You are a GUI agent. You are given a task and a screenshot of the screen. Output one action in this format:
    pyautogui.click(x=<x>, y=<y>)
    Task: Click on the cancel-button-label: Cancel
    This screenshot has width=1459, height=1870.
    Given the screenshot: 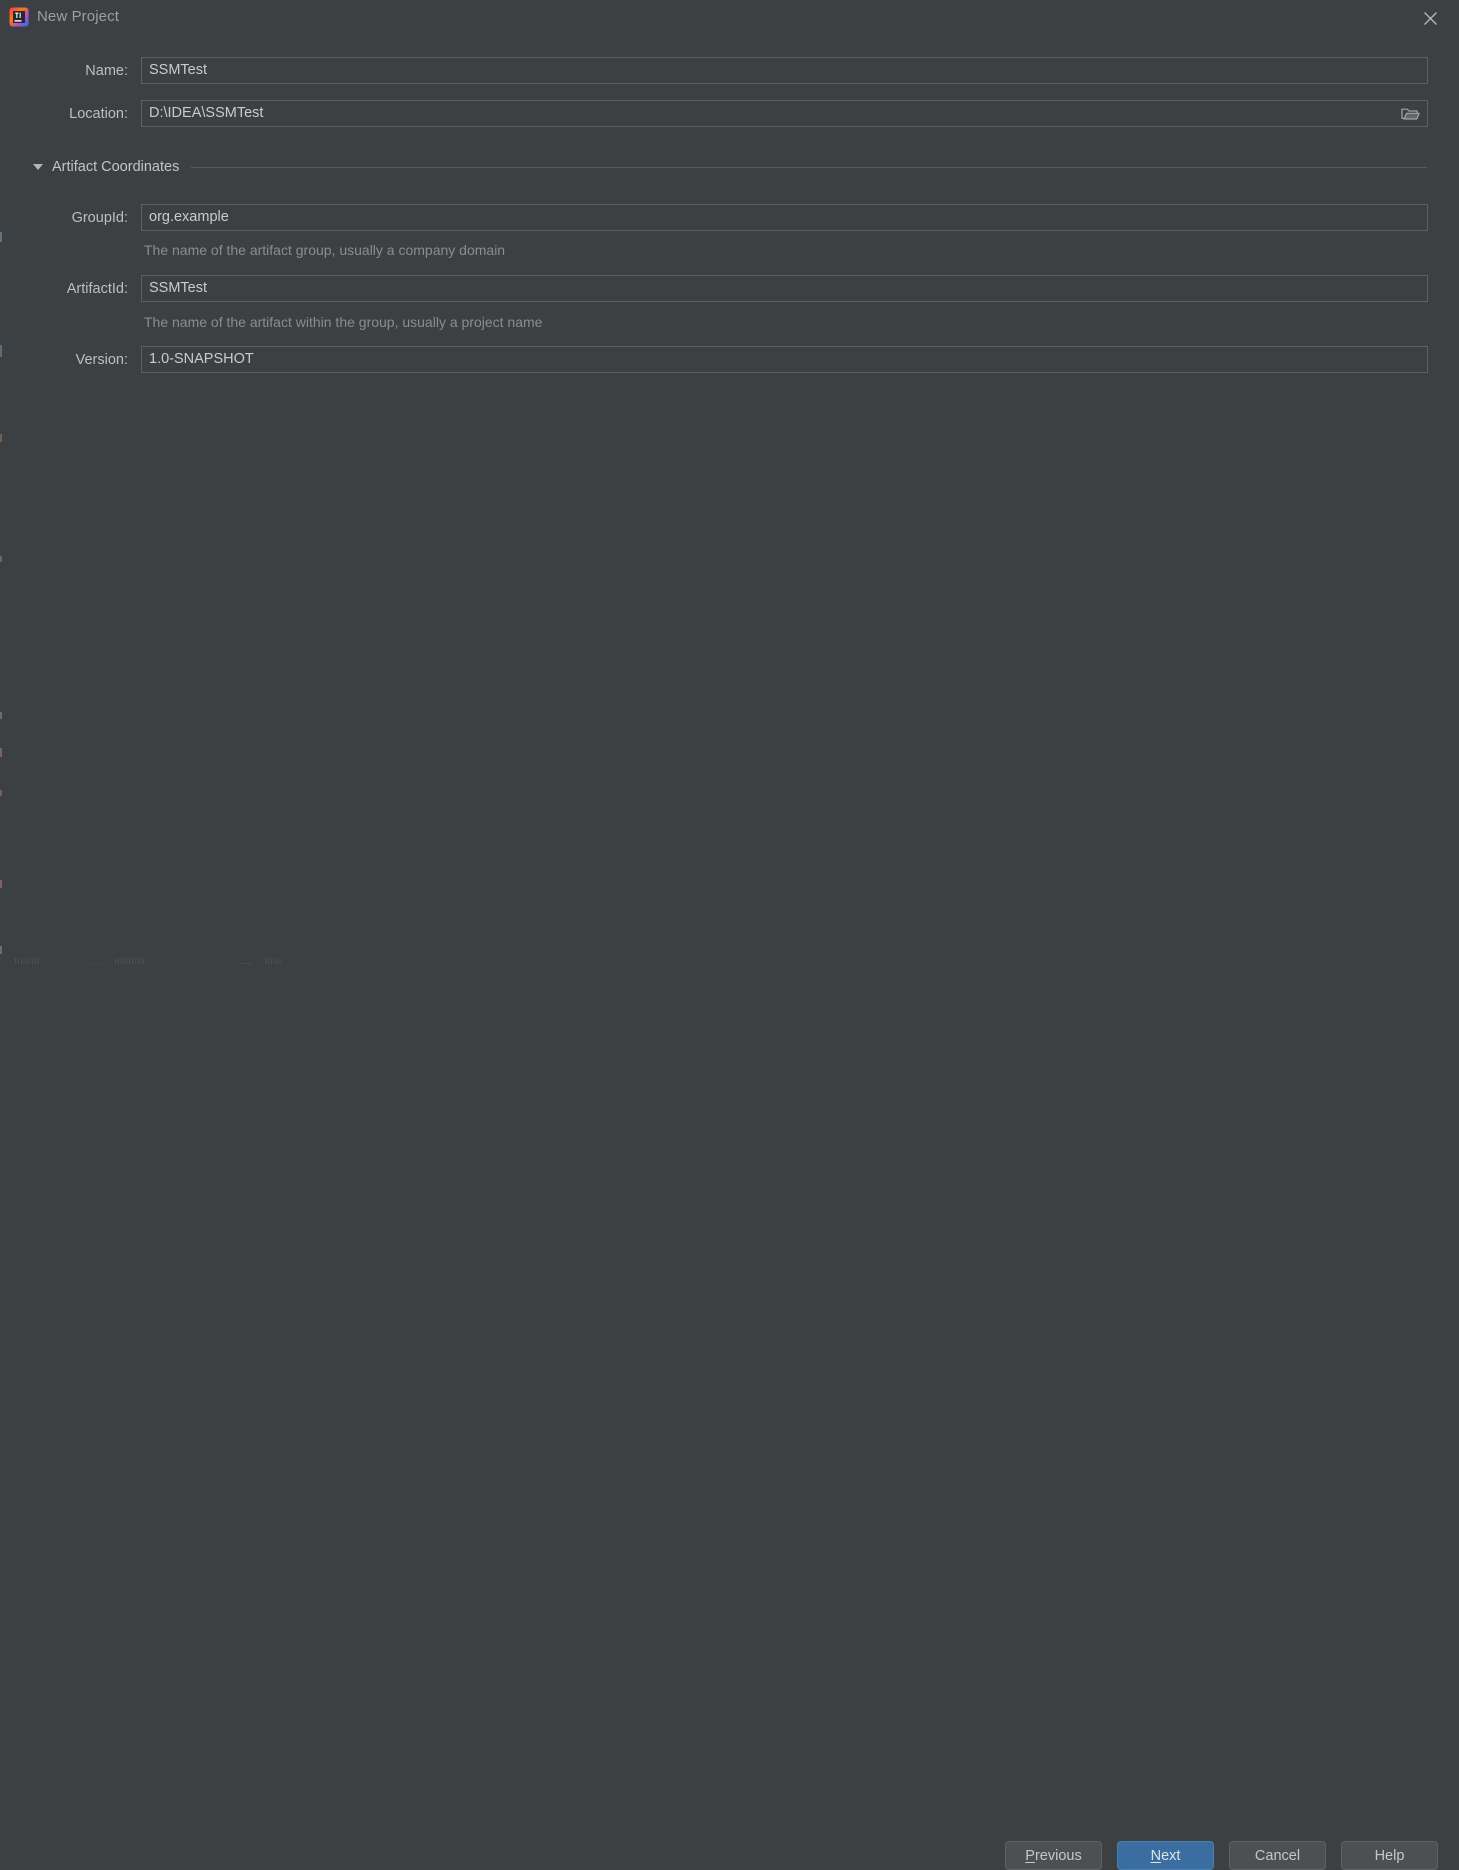 What is the action you would take?
    pyautogui.click(x=1277, y=1855)
    